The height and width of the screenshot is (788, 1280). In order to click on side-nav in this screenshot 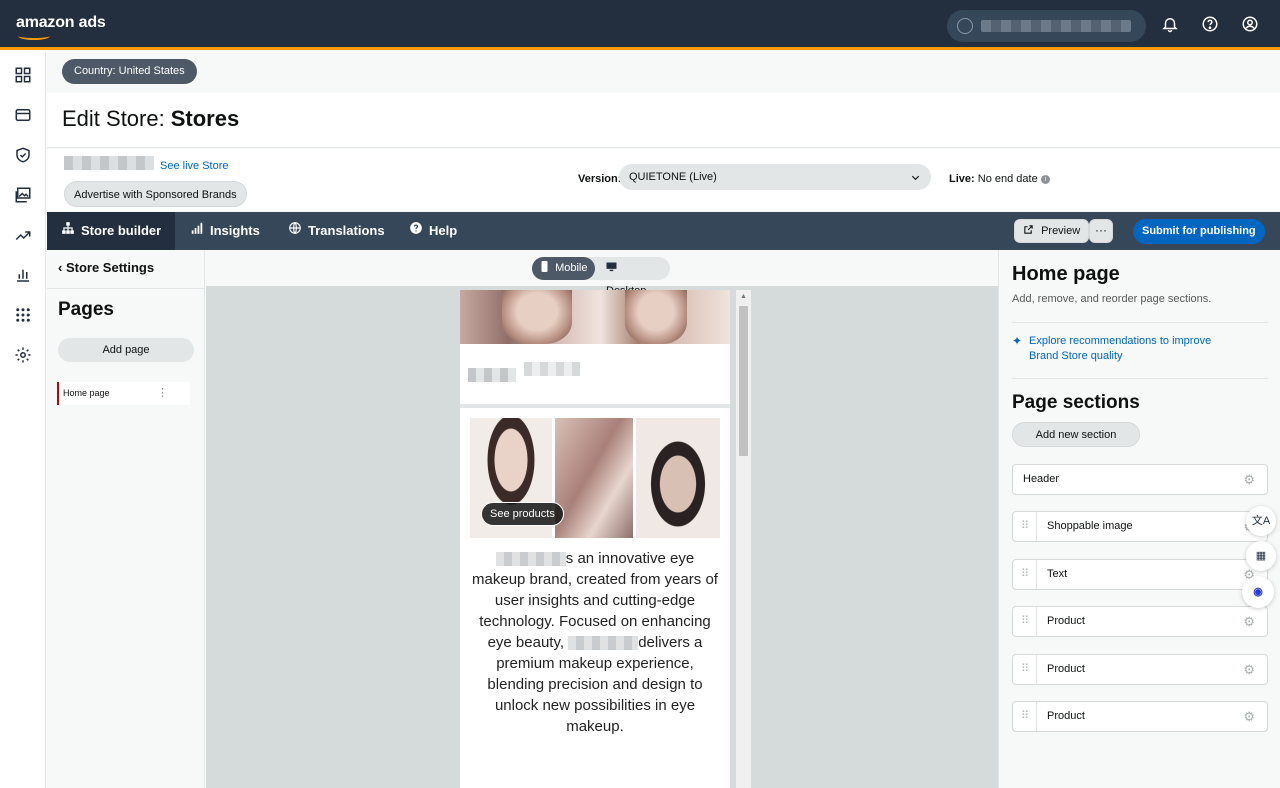, I will do `click(23, 420)`.